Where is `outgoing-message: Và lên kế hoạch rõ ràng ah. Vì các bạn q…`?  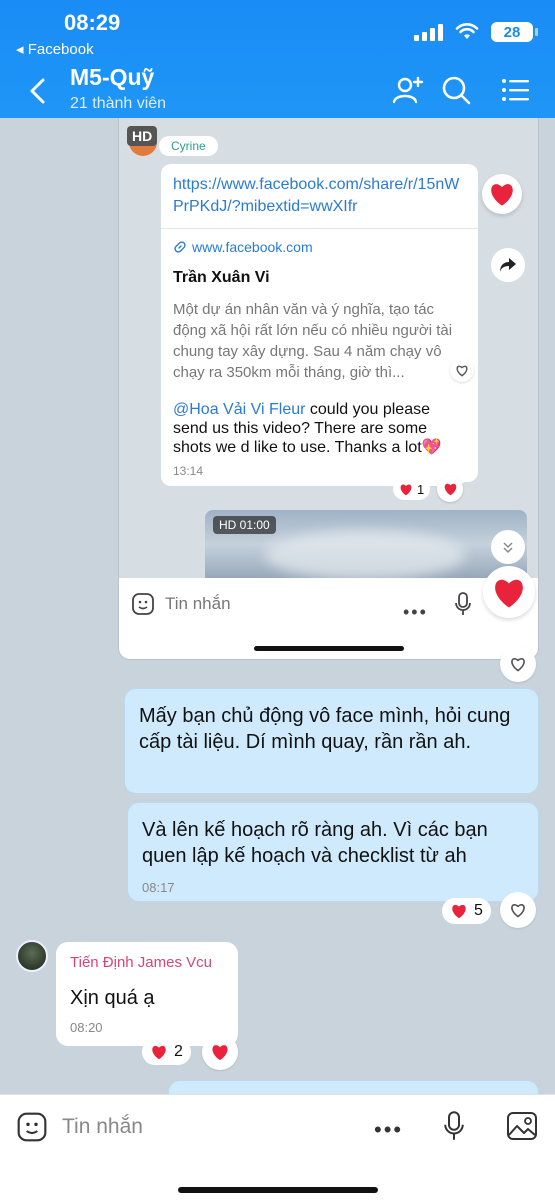
outgoing-message: Và lên kế hoạch rõ ràng ah. Vì các bạn q… is located at coordinates (333, 852).